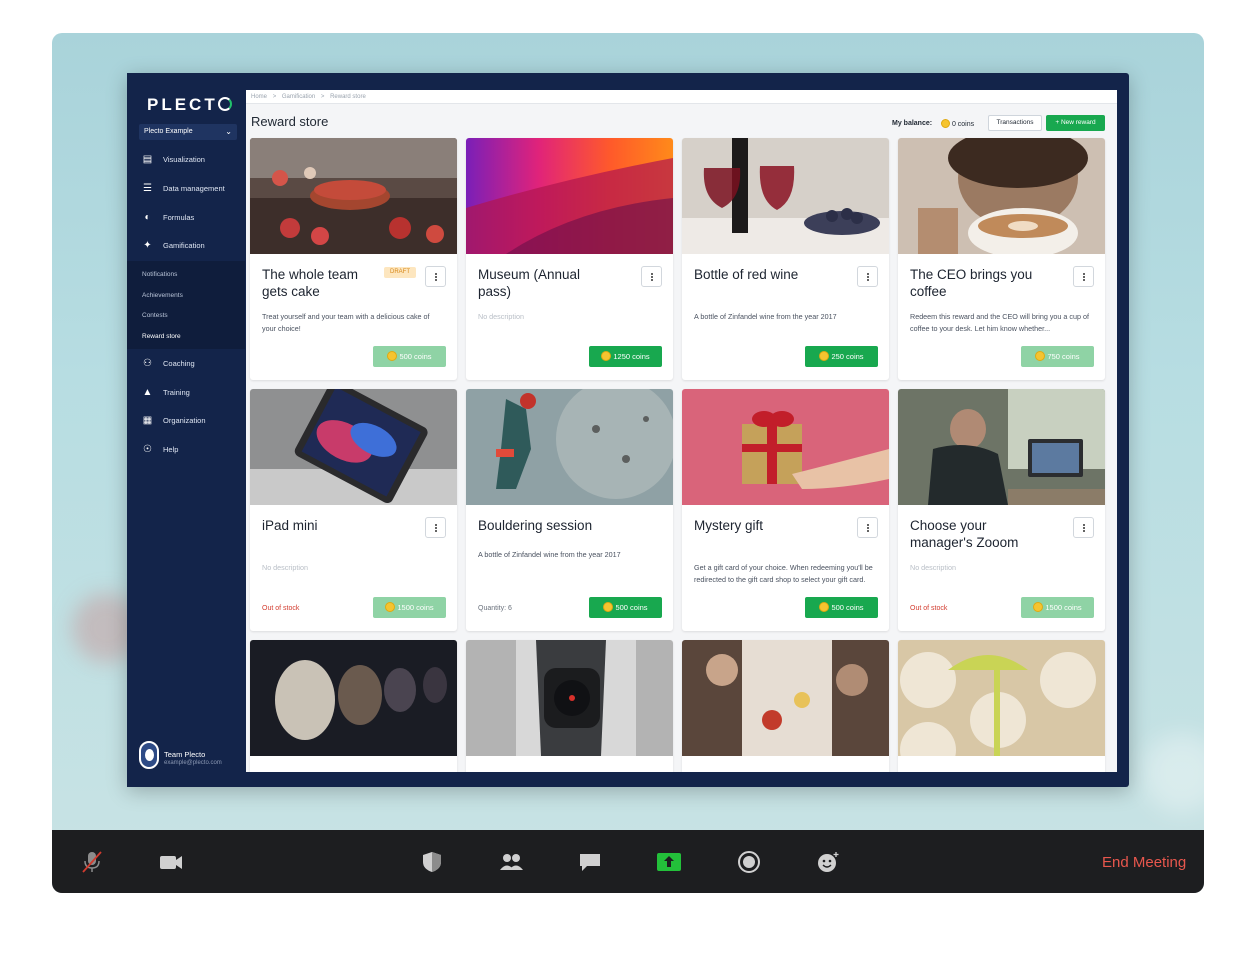 The image size is (1257, 960). Describe the element at coordinates (194, 188) in the screenshot. I see `sidebar-item-label: Data management` at that location.